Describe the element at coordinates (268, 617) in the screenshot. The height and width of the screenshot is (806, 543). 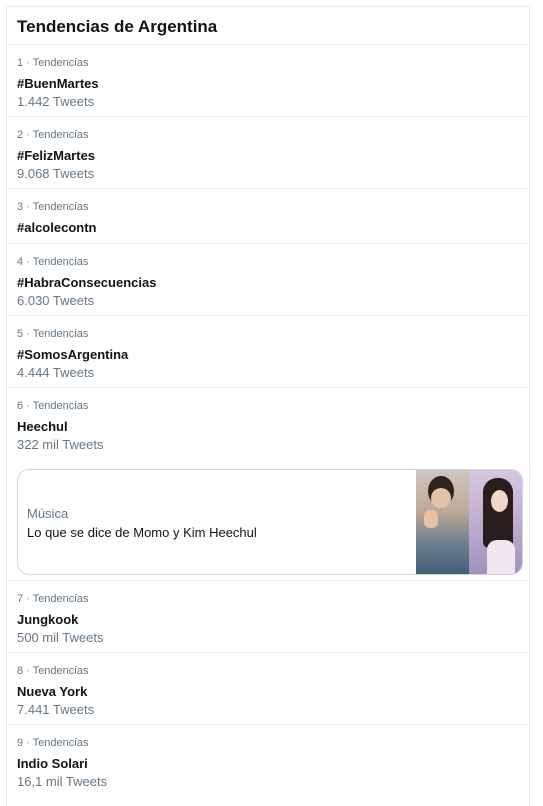
I see `trend-item-7: 7 · Tendencias Jungkook 500 mil Tweets` at that location.